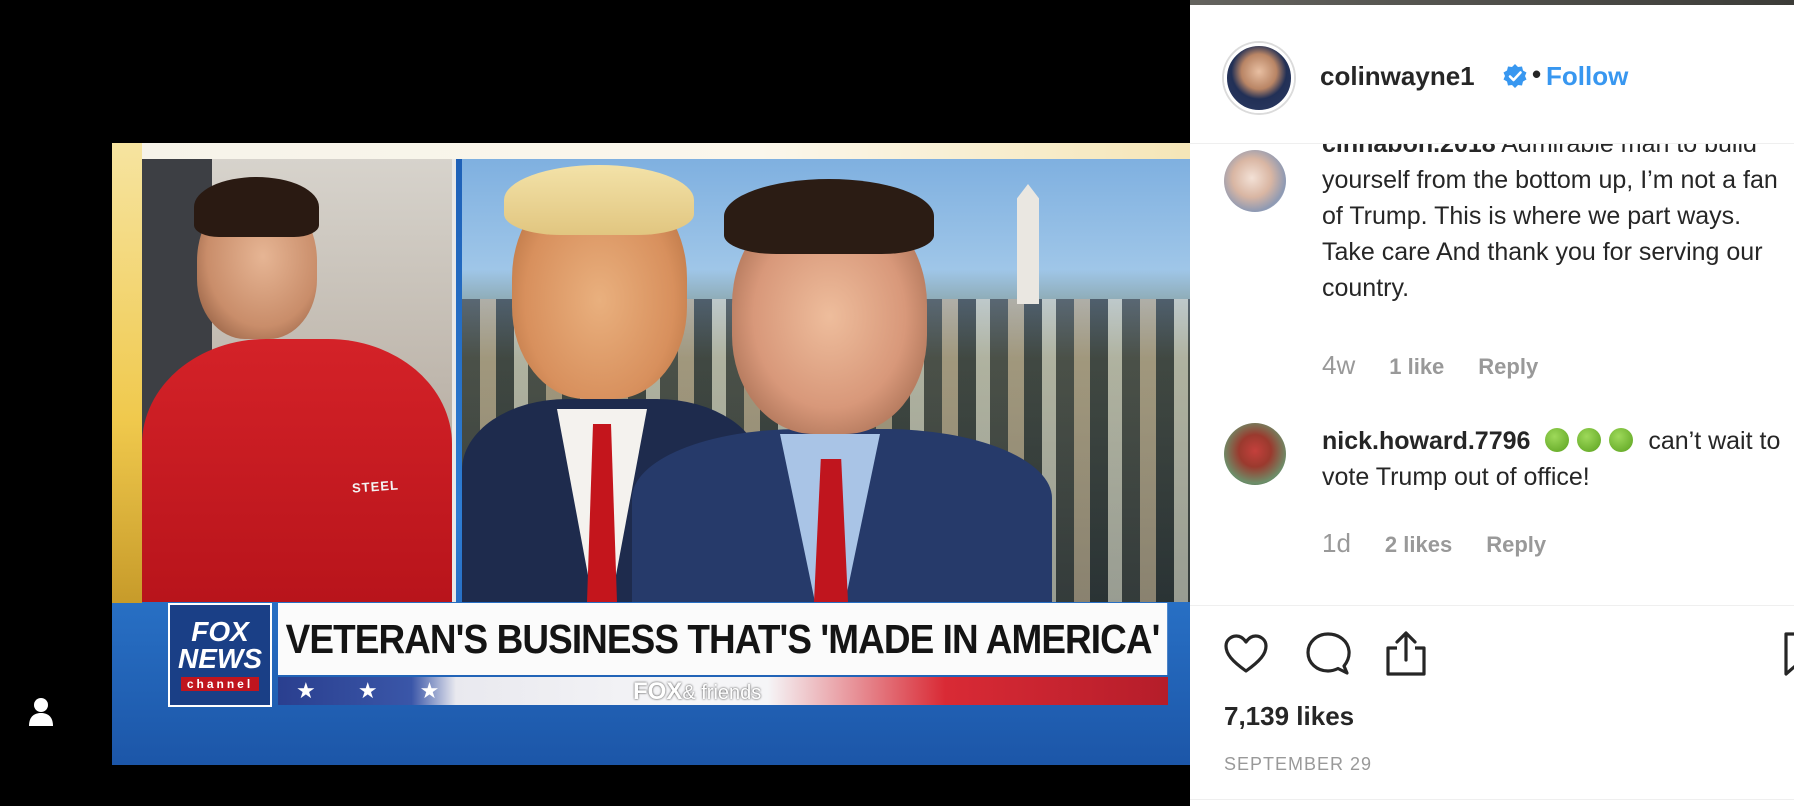 The height and width of the screenshot is (806, 1794). Describe the element at coordinates (1397, 76) in the screenshot. I see `author-username: colinwayne1` at that location.